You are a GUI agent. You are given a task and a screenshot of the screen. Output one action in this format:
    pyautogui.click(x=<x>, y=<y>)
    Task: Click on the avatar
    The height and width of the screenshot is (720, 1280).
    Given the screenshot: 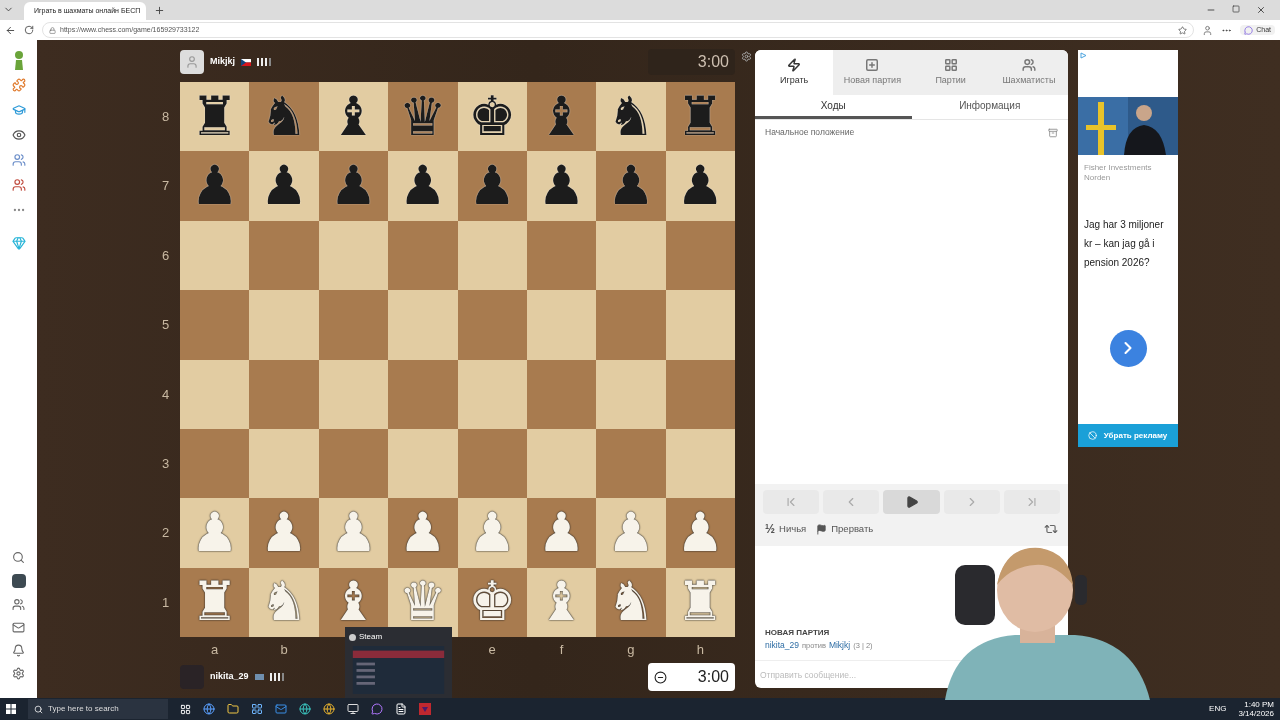 What is the action you would take?
    pyautogui.click(x=18, y=581)
    